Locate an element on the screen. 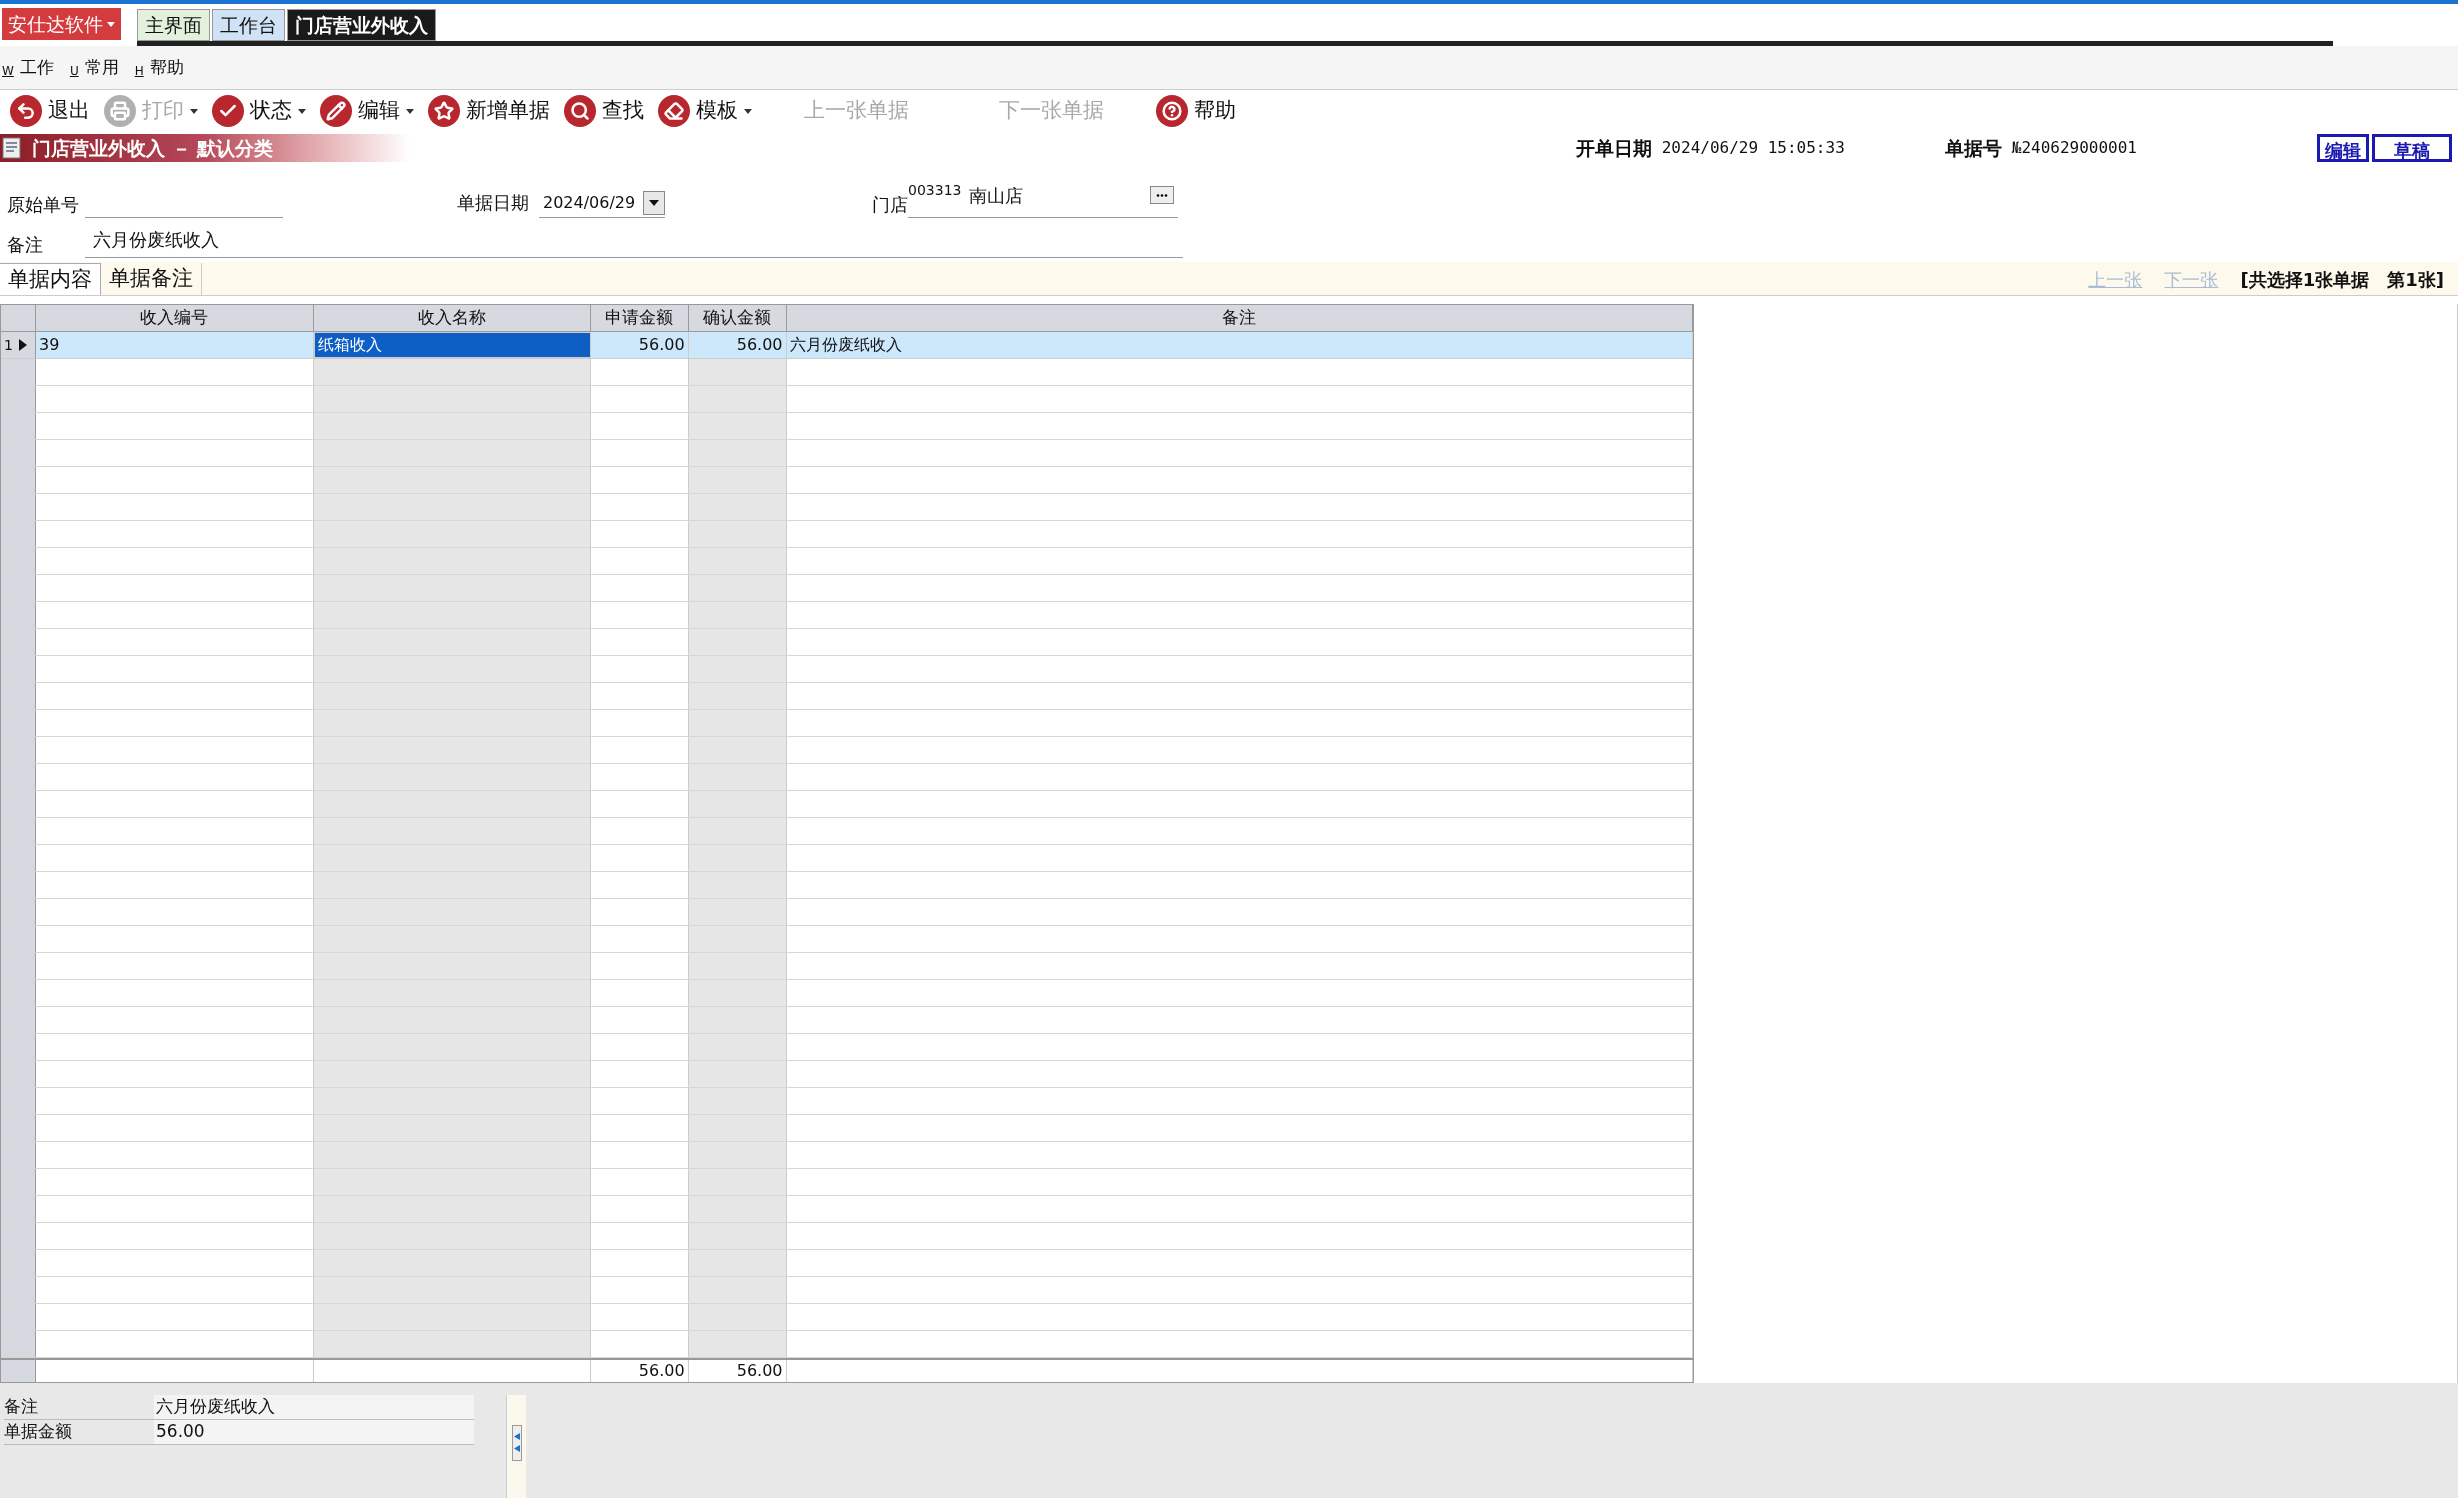 This screenshot has height=1498, width=2458. date-field: 2024/06/29 is located at coordinates (602, 203).